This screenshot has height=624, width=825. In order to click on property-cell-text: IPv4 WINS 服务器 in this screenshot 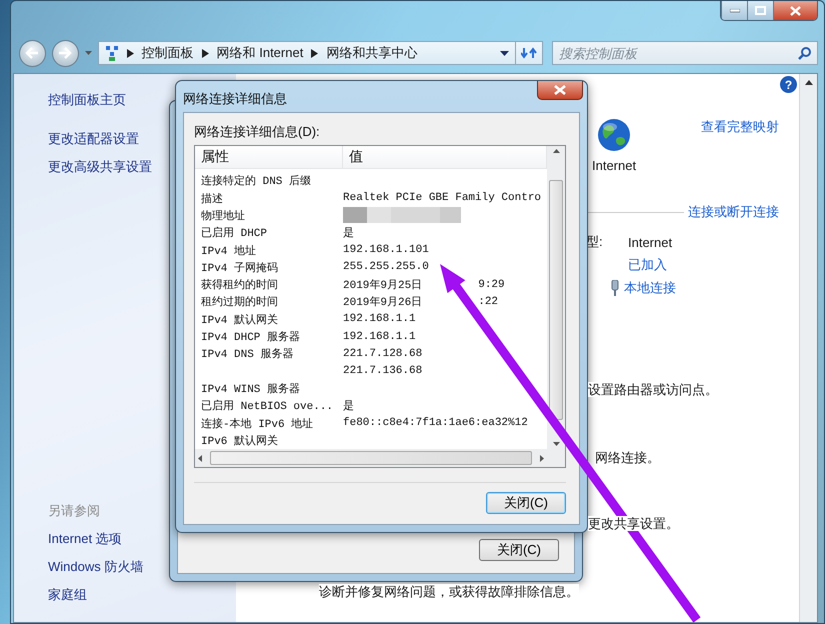, I will do `click(251, 389)`.